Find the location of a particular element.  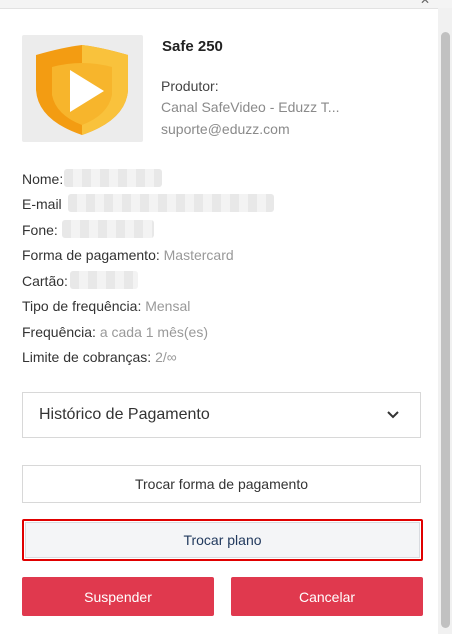

payment-history-accordion: Histórico de Pagamento is located at coordinates (221, 415).